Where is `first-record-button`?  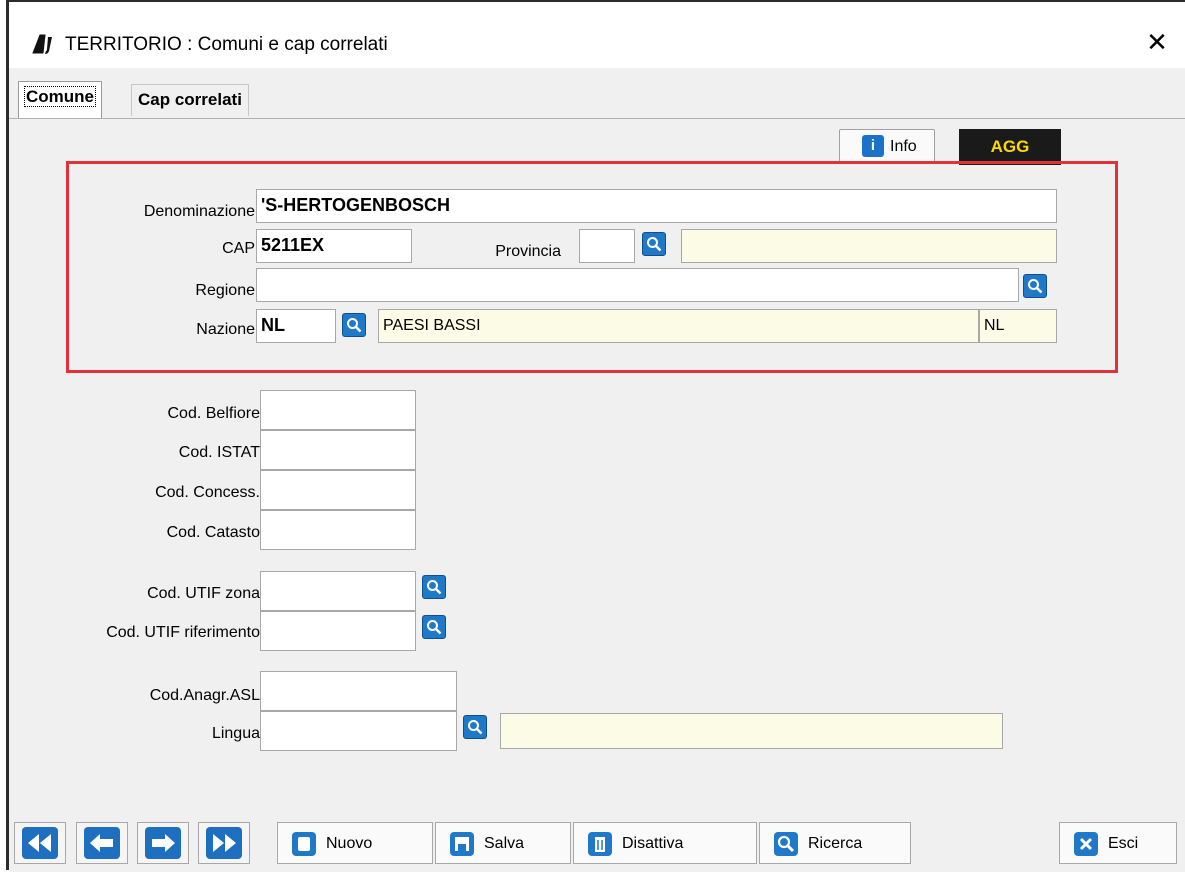 first-record-button is located at coordinates (40, 843).